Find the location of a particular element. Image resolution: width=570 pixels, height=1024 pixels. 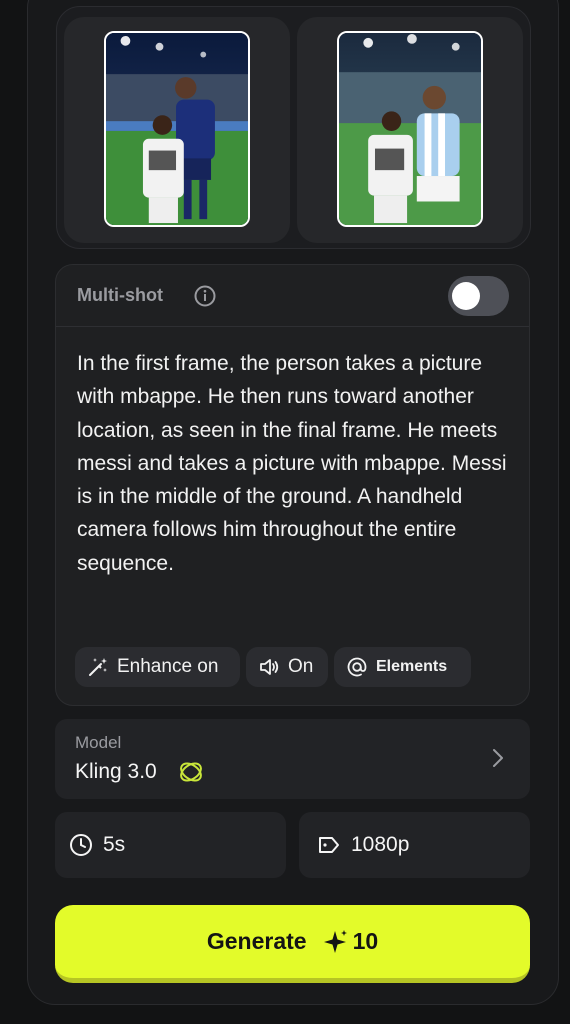

kling-logo-icon is located at coordinates (191, 772).